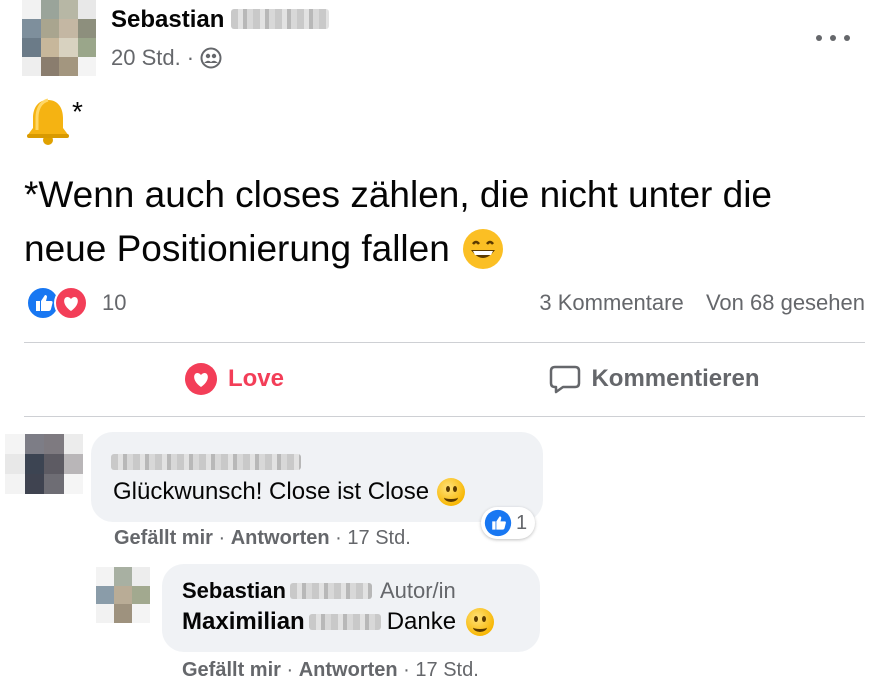  I want to click on post-text-line2-text: neue Positionierung fallen, so click(237, 248).